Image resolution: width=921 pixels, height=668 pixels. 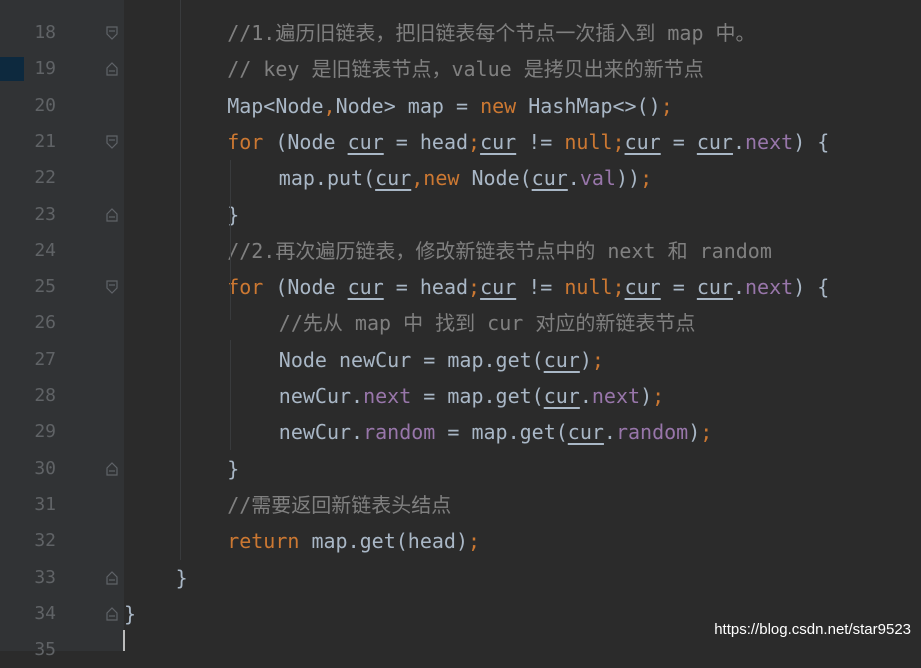 I want to click on indent-guide, so click(x=230, y=240).